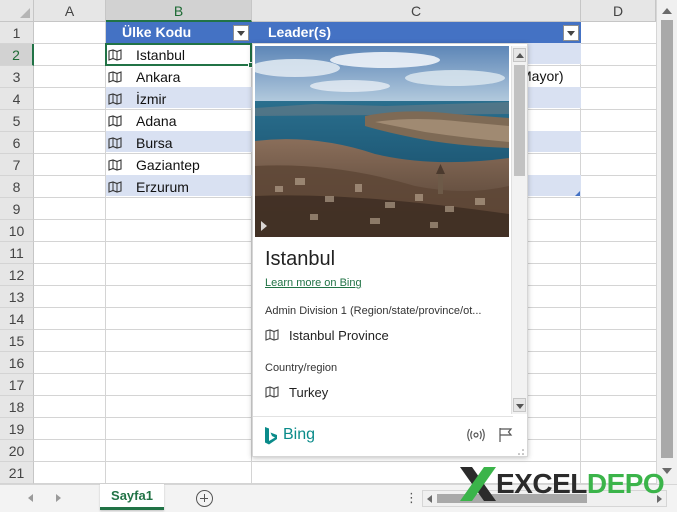 The width and height of the screenshot is (677, 512). What do you see at coordinates (168, 165) in the screenshot?
I see `city-name: Gaziantep` at bounding box center [168, 165].